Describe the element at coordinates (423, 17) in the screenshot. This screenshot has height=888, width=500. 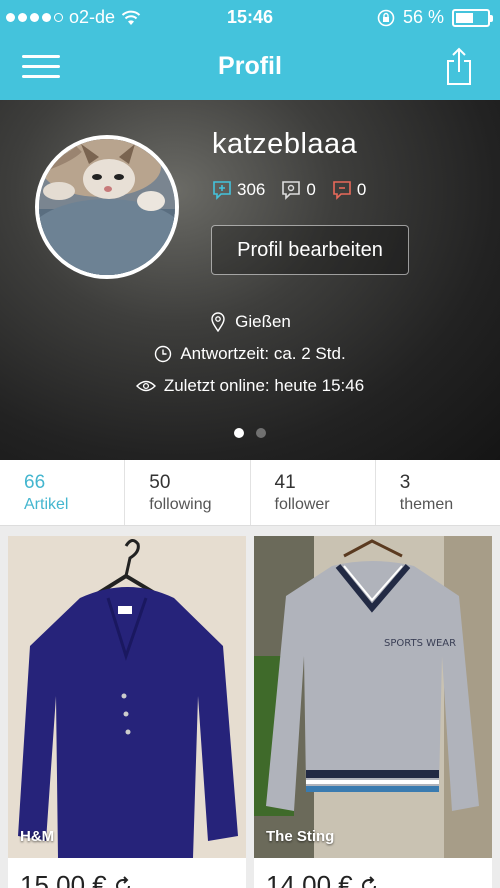
I see `battery-percent: 56 %` at that location.